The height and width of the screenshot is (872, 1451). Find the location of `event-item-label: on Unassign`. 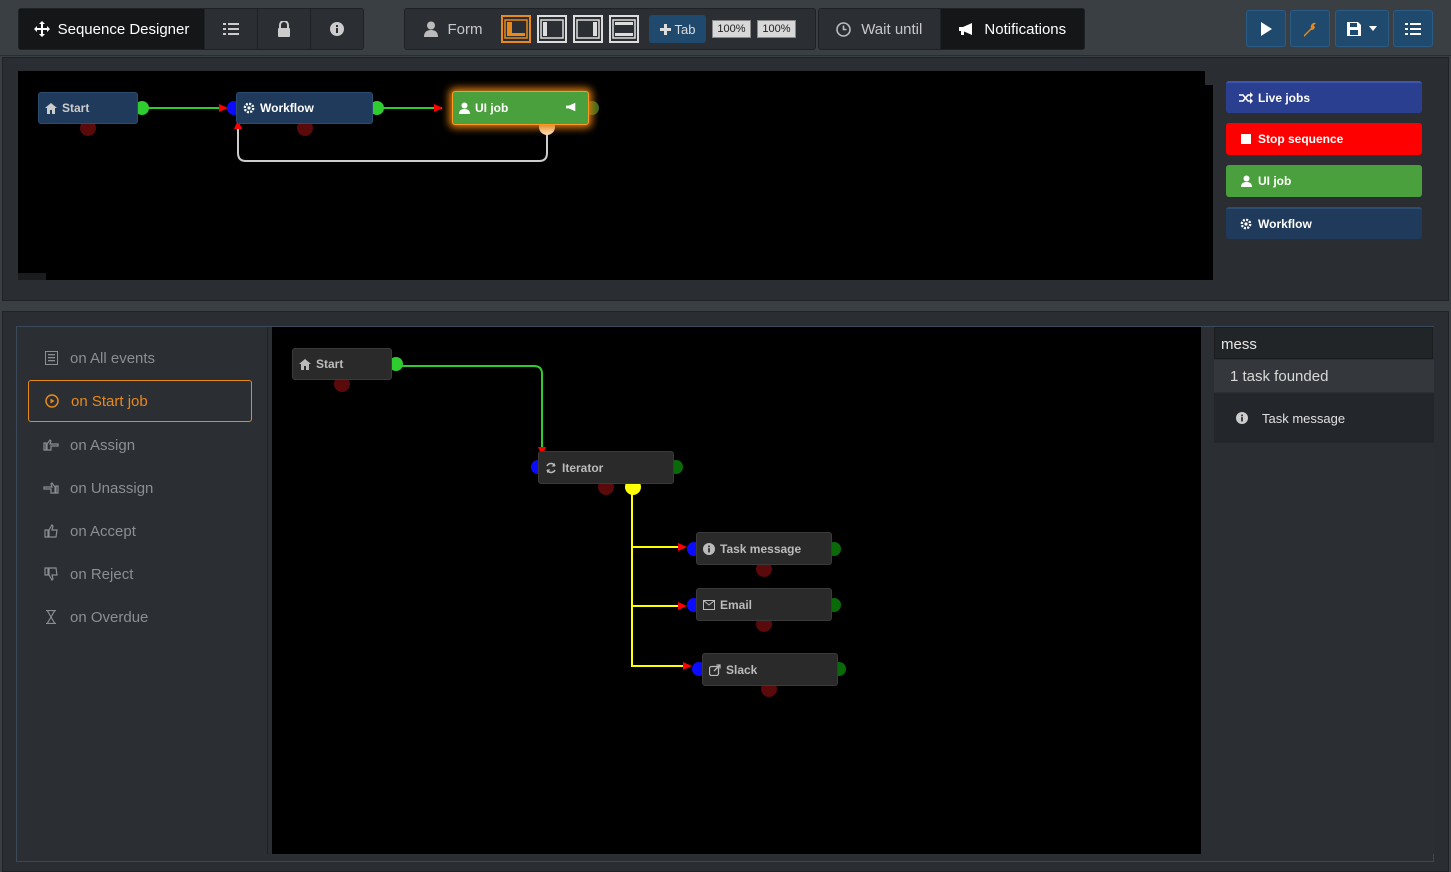

event-item-label: on Unassign is located at coordinates (112, 488).